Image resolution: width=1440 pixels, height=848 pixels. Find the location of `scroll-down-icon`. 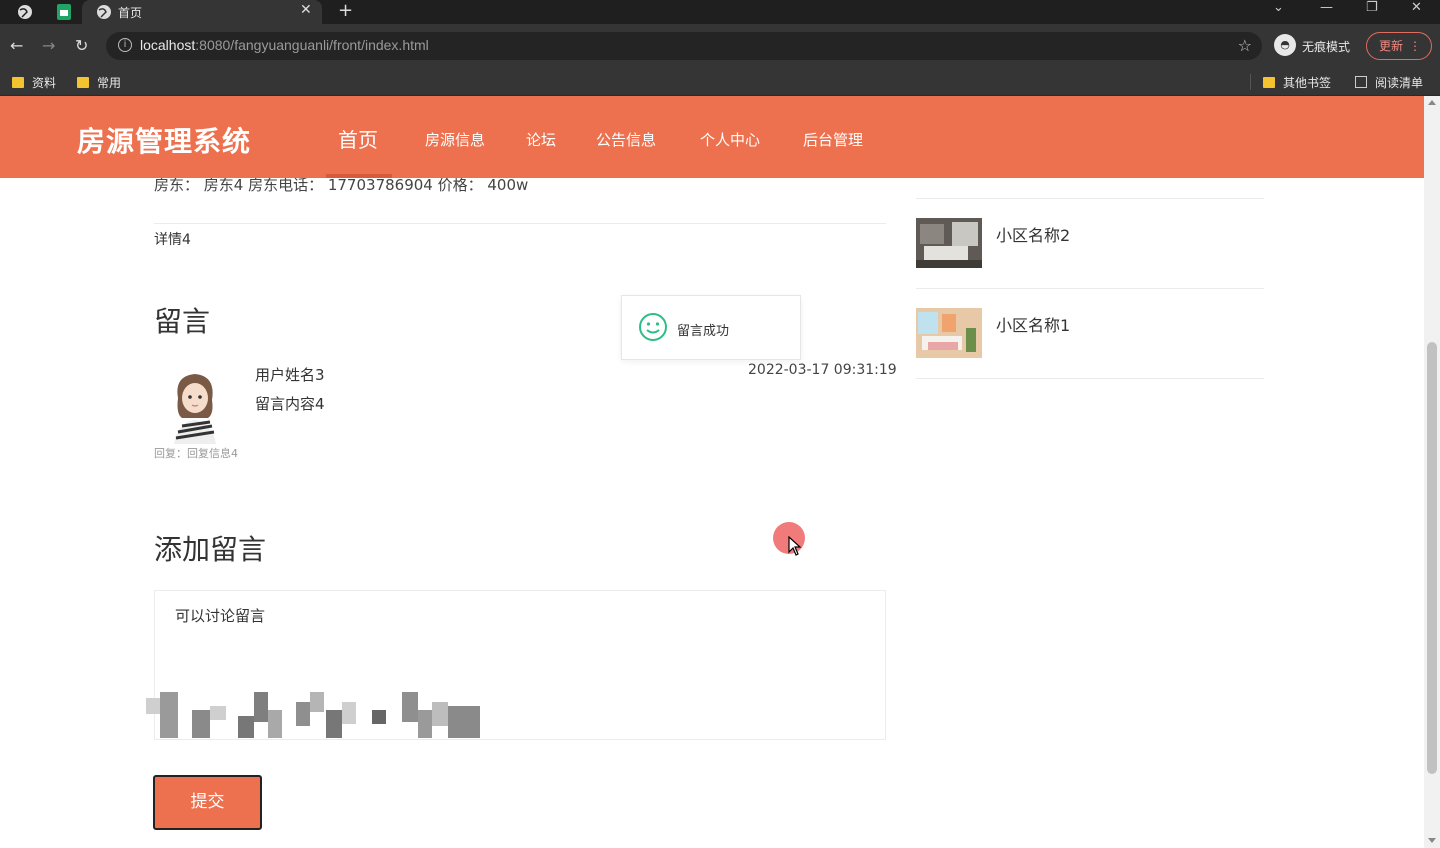

scroll-down-icon is located at coordinates (1432, 840).